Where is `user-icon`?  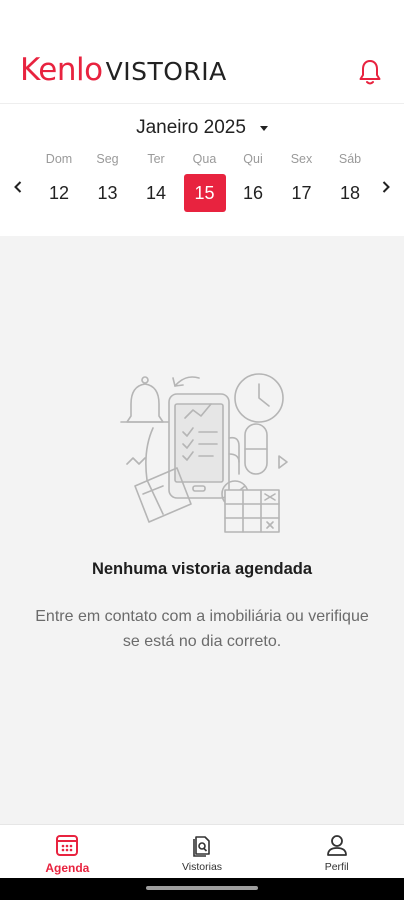
user-icon is located at coordinates (337, 845).